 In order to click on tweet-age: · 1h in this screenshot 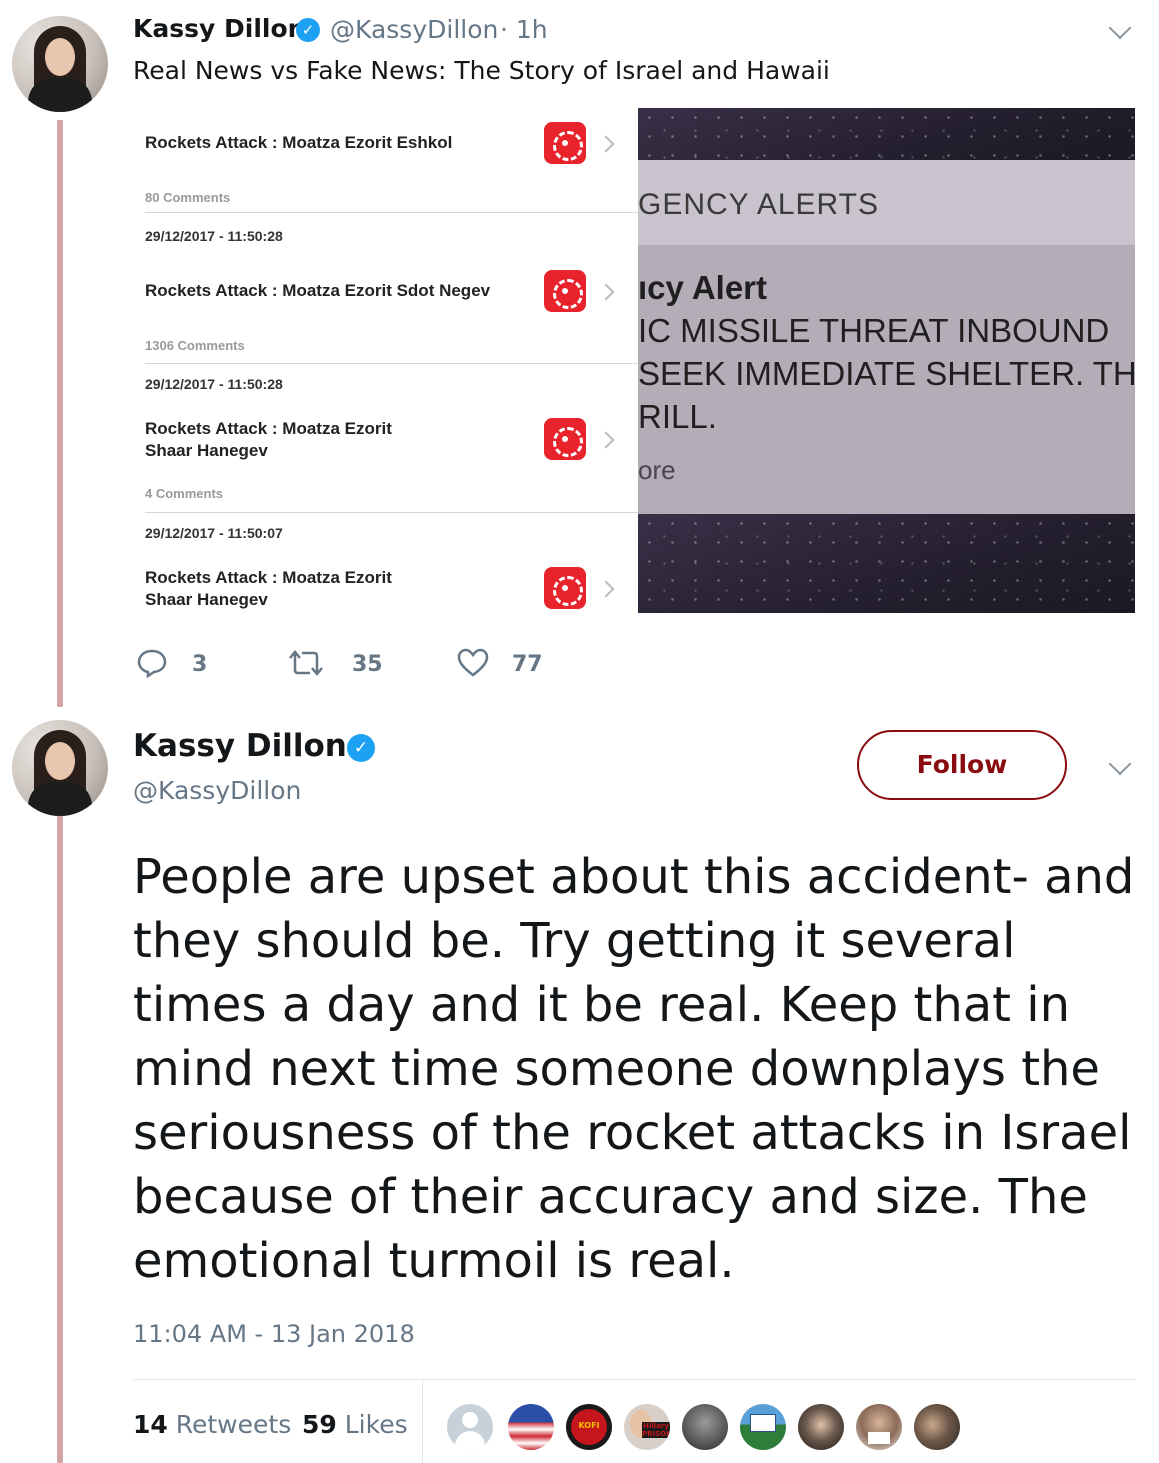, I will do `click(524, 29)`.